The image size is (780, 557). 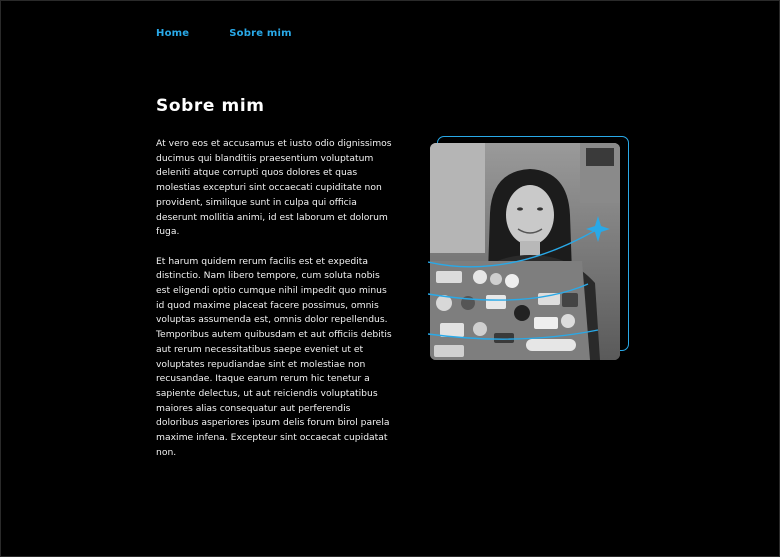 What do you see at coordinates (525, 251) in the screenshot?
I see `profile-photo` at bounding box center [525, 251].